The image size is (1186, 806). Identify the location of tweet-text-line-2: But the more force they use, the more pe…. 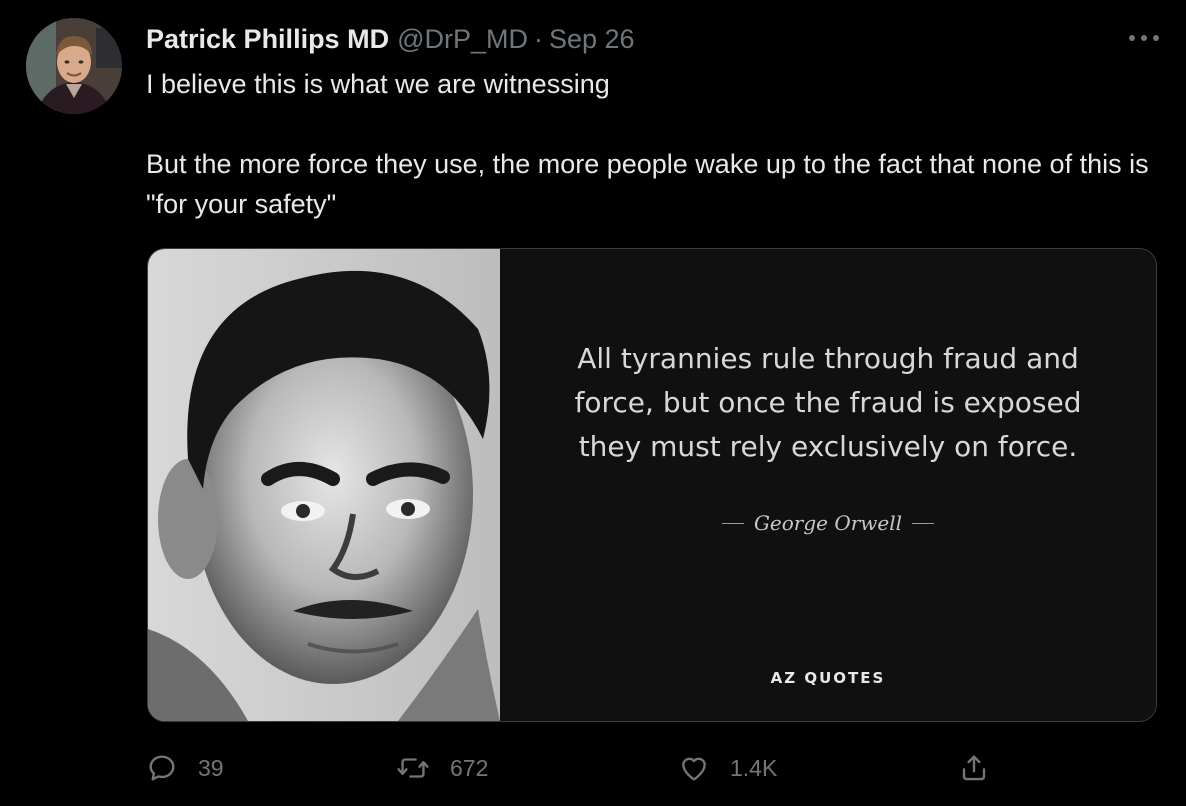
(647, 184).